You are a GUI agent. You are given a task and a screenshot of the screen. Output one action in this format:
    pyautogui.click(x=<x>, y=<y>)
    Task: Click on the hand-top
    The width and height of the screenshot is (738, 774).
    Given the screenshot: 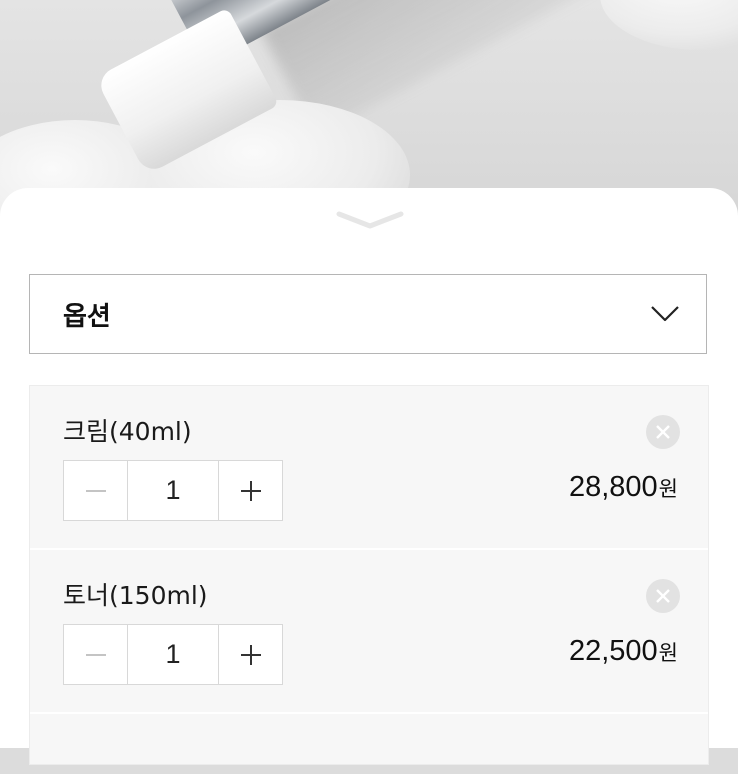 What is the action you would take?
    pyautogui.click(x=669, y=25)
    